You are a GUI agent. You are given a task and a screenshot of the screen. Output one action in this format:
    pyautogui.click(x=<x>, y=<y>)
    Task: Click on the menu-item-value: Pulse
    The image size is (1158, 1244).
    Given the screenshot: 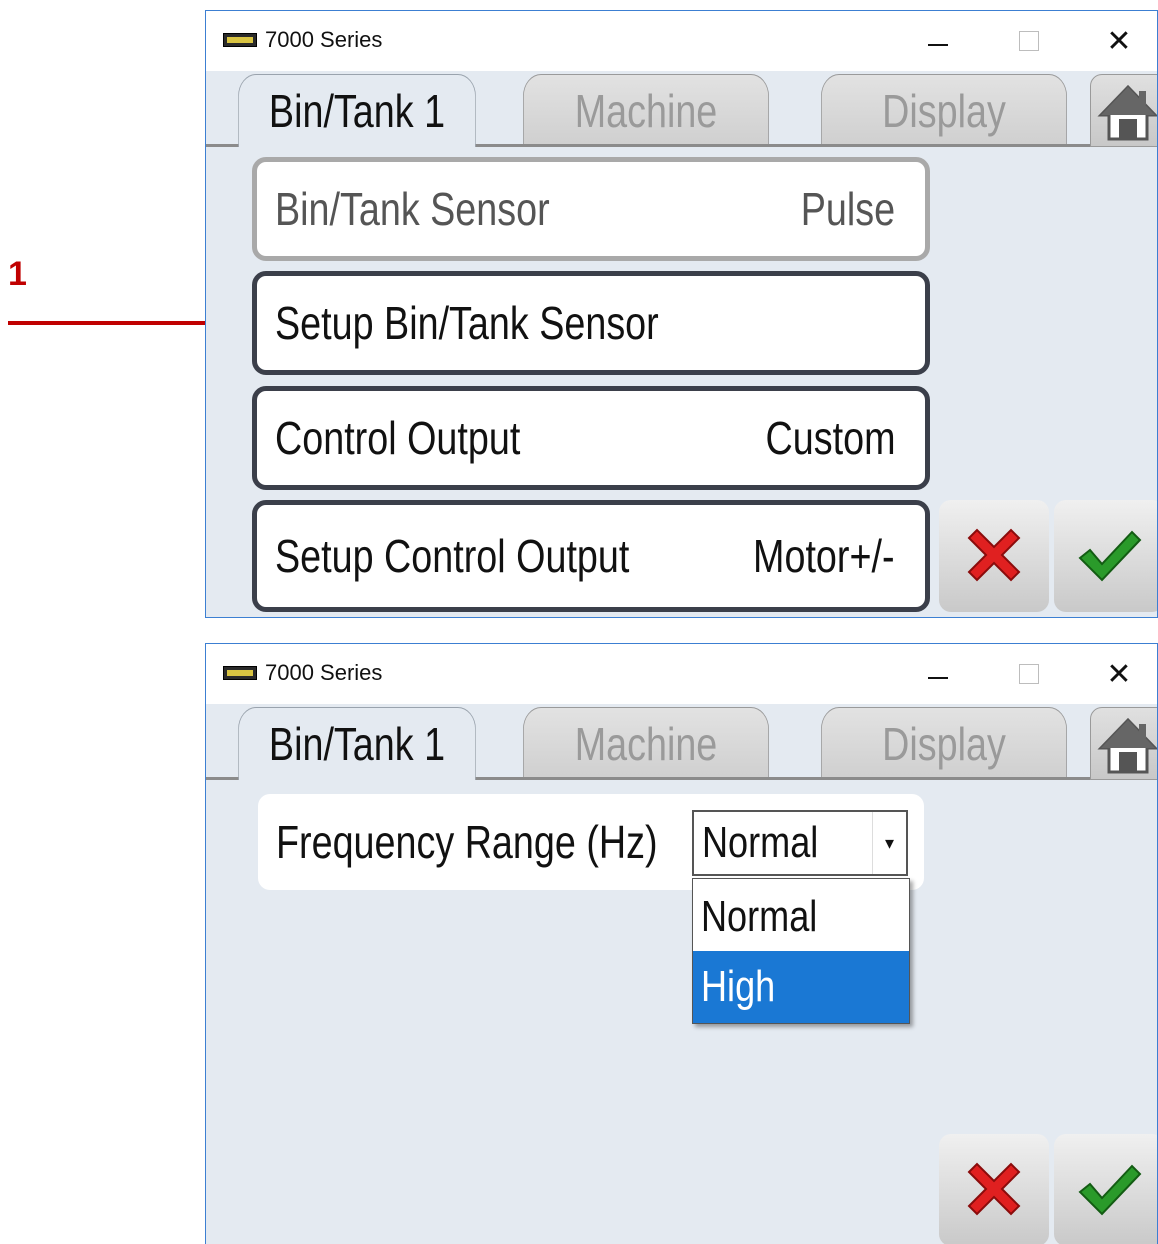 What is the action you would take?
    pyautogui.click(x=847, y=209)
    